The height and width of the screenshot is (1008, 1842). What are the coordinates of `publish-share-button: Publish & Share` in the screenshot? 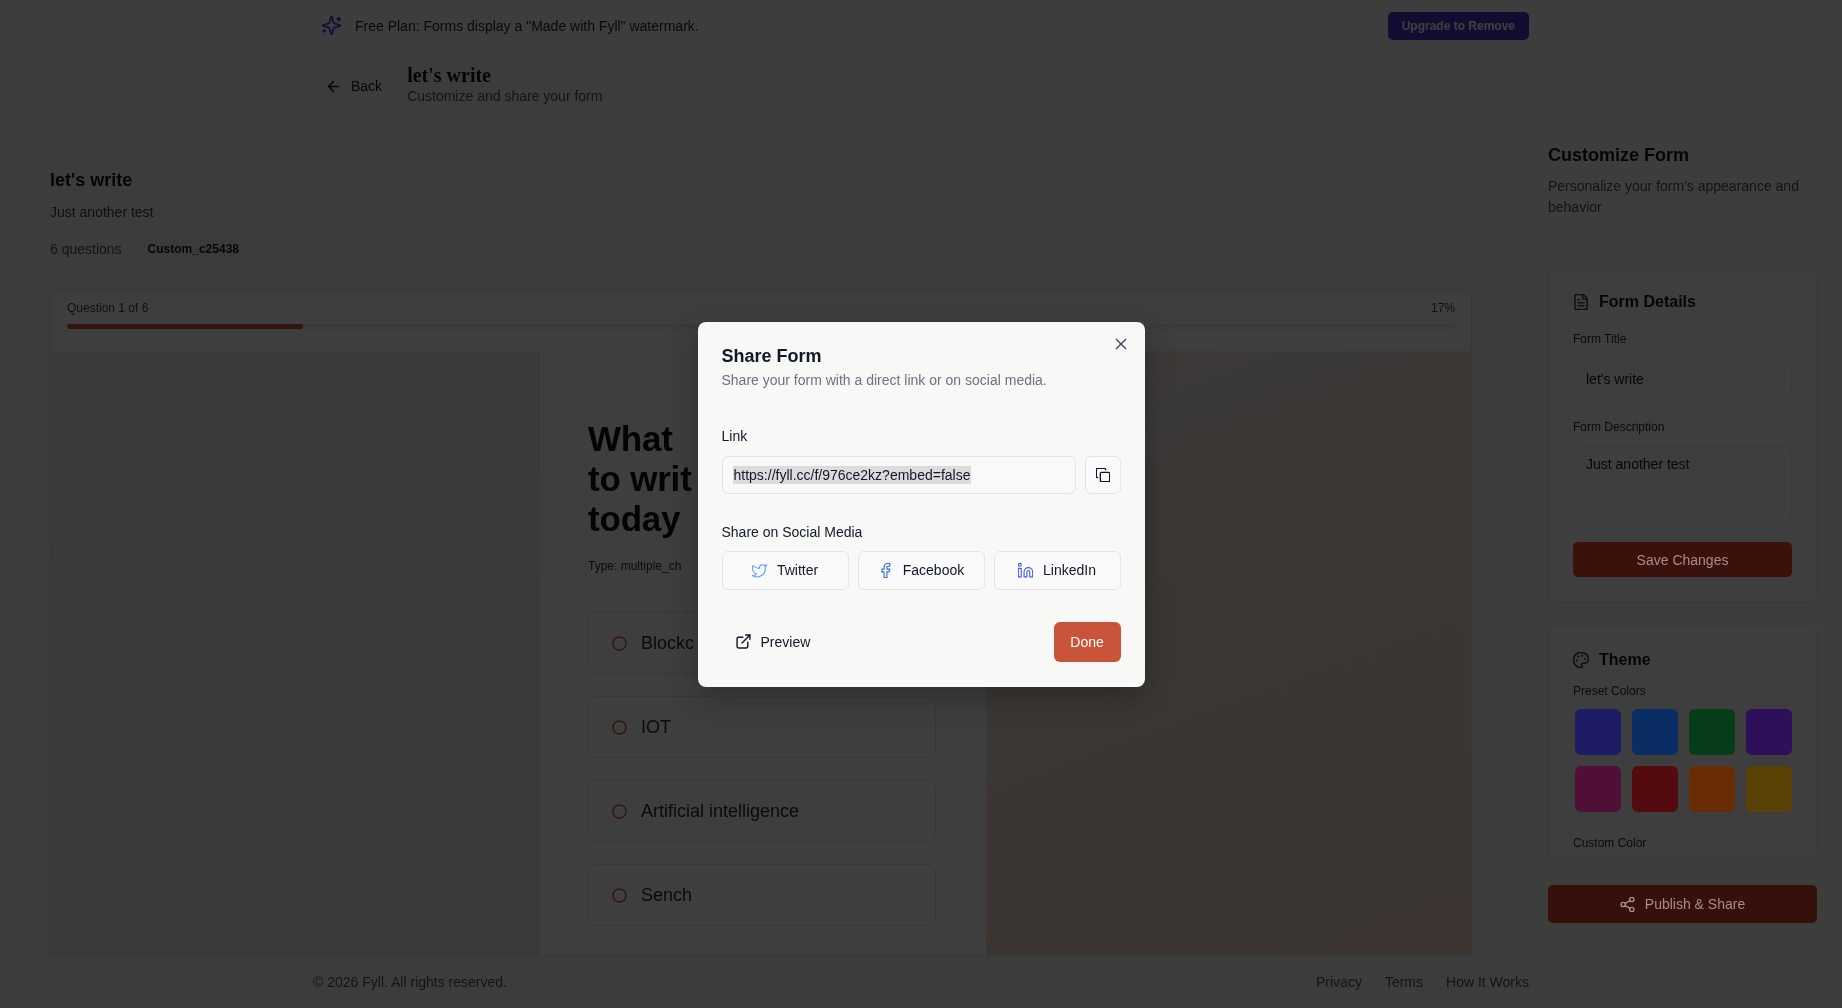 It's located at (1682, 904).